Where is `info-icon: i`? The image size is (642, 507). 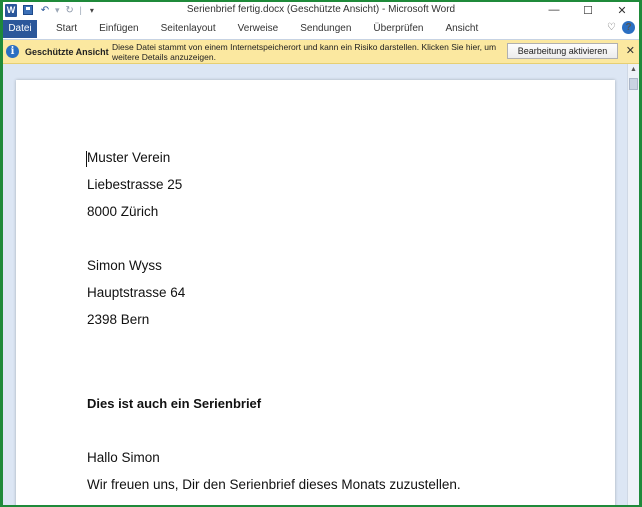 info-icon: i is located at coordinates (12, 51).